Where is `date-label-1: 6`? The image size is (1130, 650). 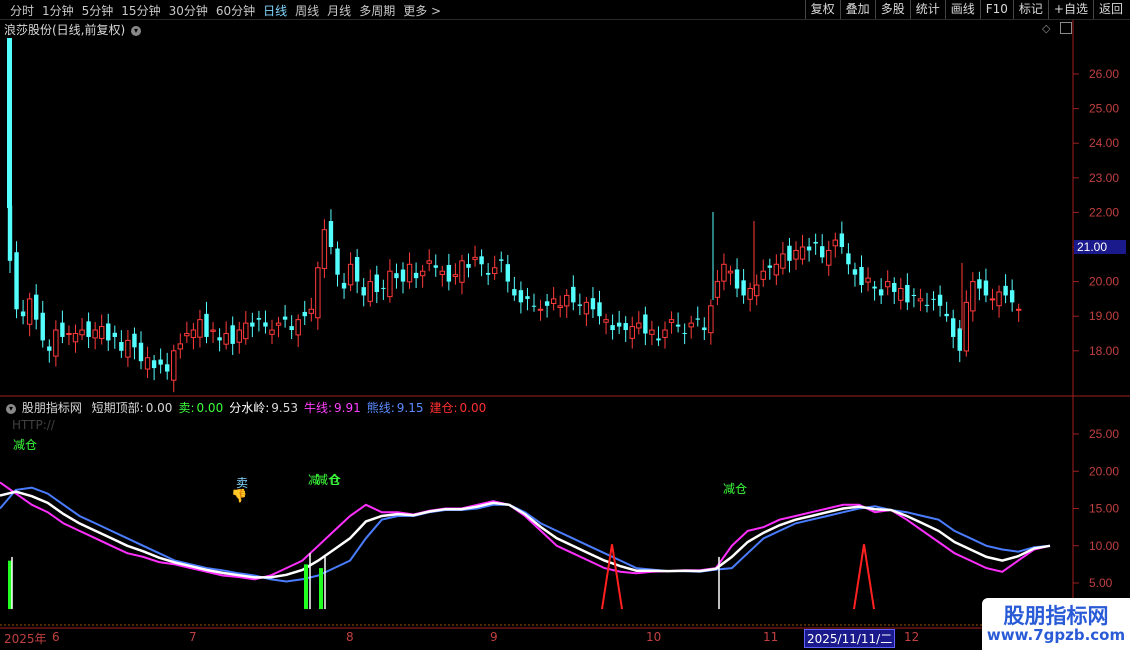
date-label-1: 6 is located at coordinates (56, 637).